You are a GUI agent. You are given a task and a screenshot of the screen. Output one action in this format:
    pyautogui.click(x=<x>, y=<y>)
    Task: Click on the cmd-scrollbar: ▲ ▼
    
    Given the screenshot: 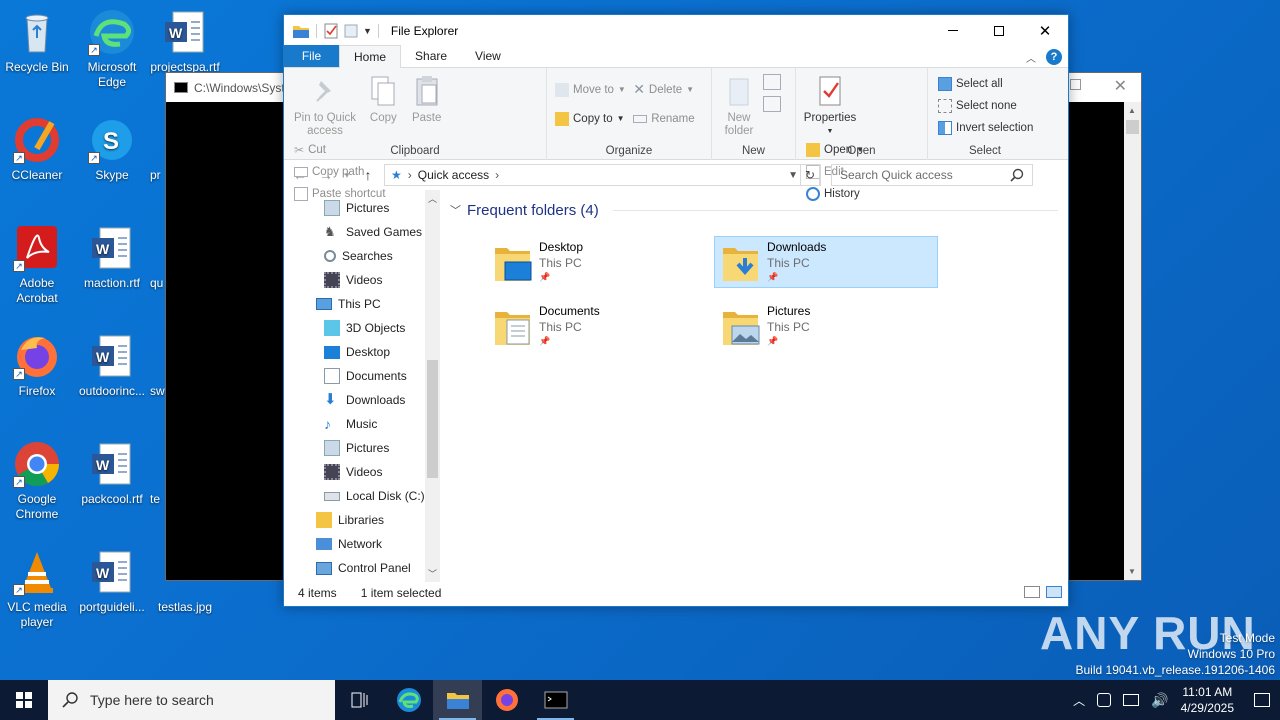 What is the action you would take?
    pyautogui.click(x=1132, y=341)
    